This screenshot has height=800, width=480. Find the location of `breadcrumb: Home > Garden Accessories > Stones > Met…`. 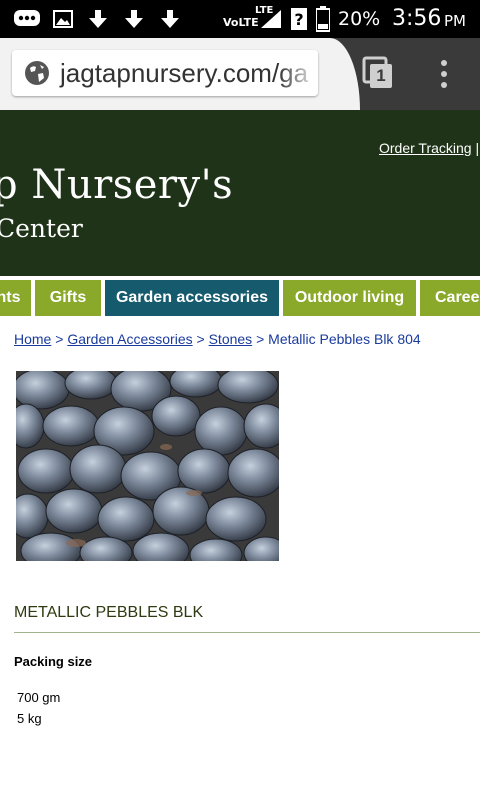

breadcrumb: Home > Garden Accessories > Stones > Met… is located at coordinates (217, 339).